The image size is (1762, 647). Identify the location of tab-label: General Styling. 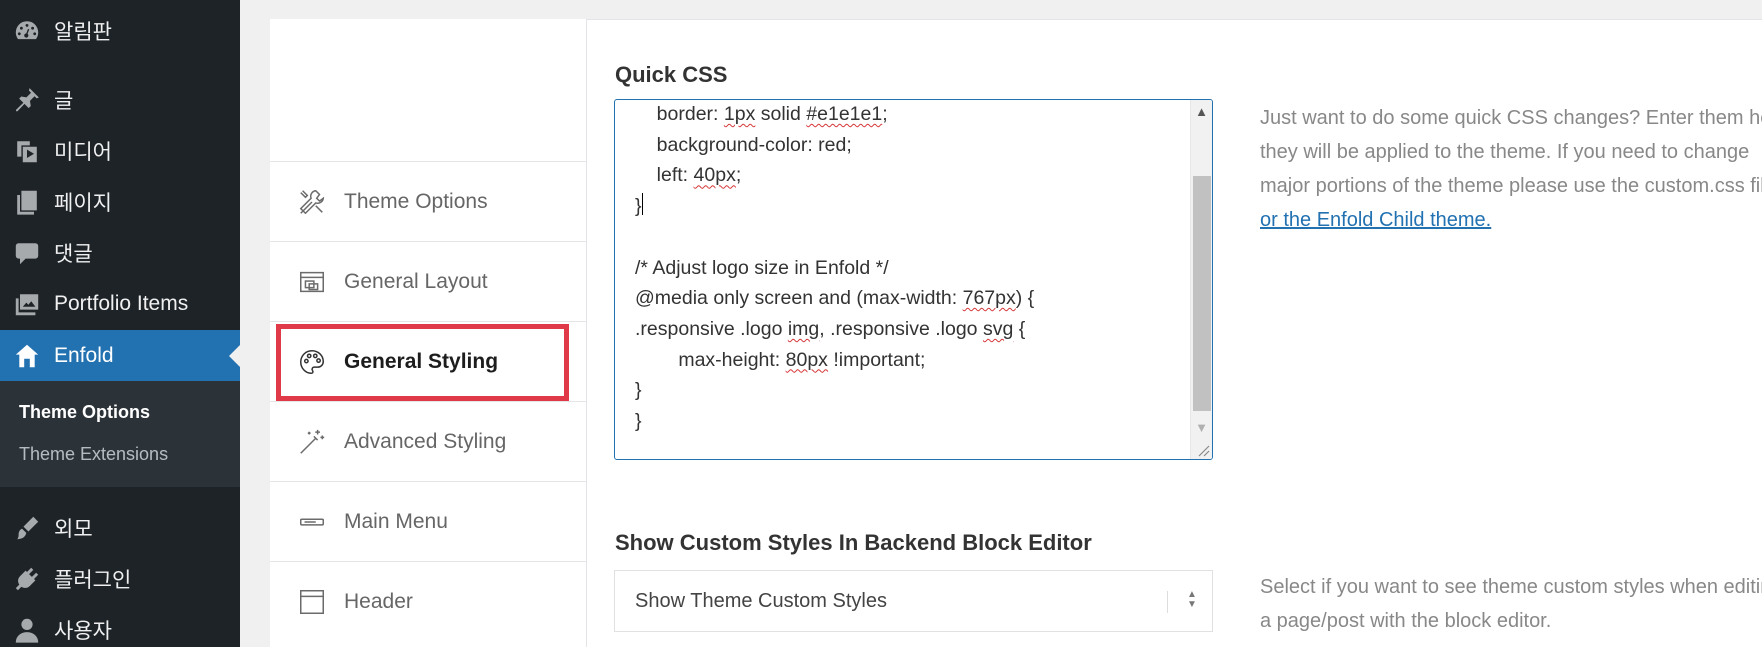
(421, 361).